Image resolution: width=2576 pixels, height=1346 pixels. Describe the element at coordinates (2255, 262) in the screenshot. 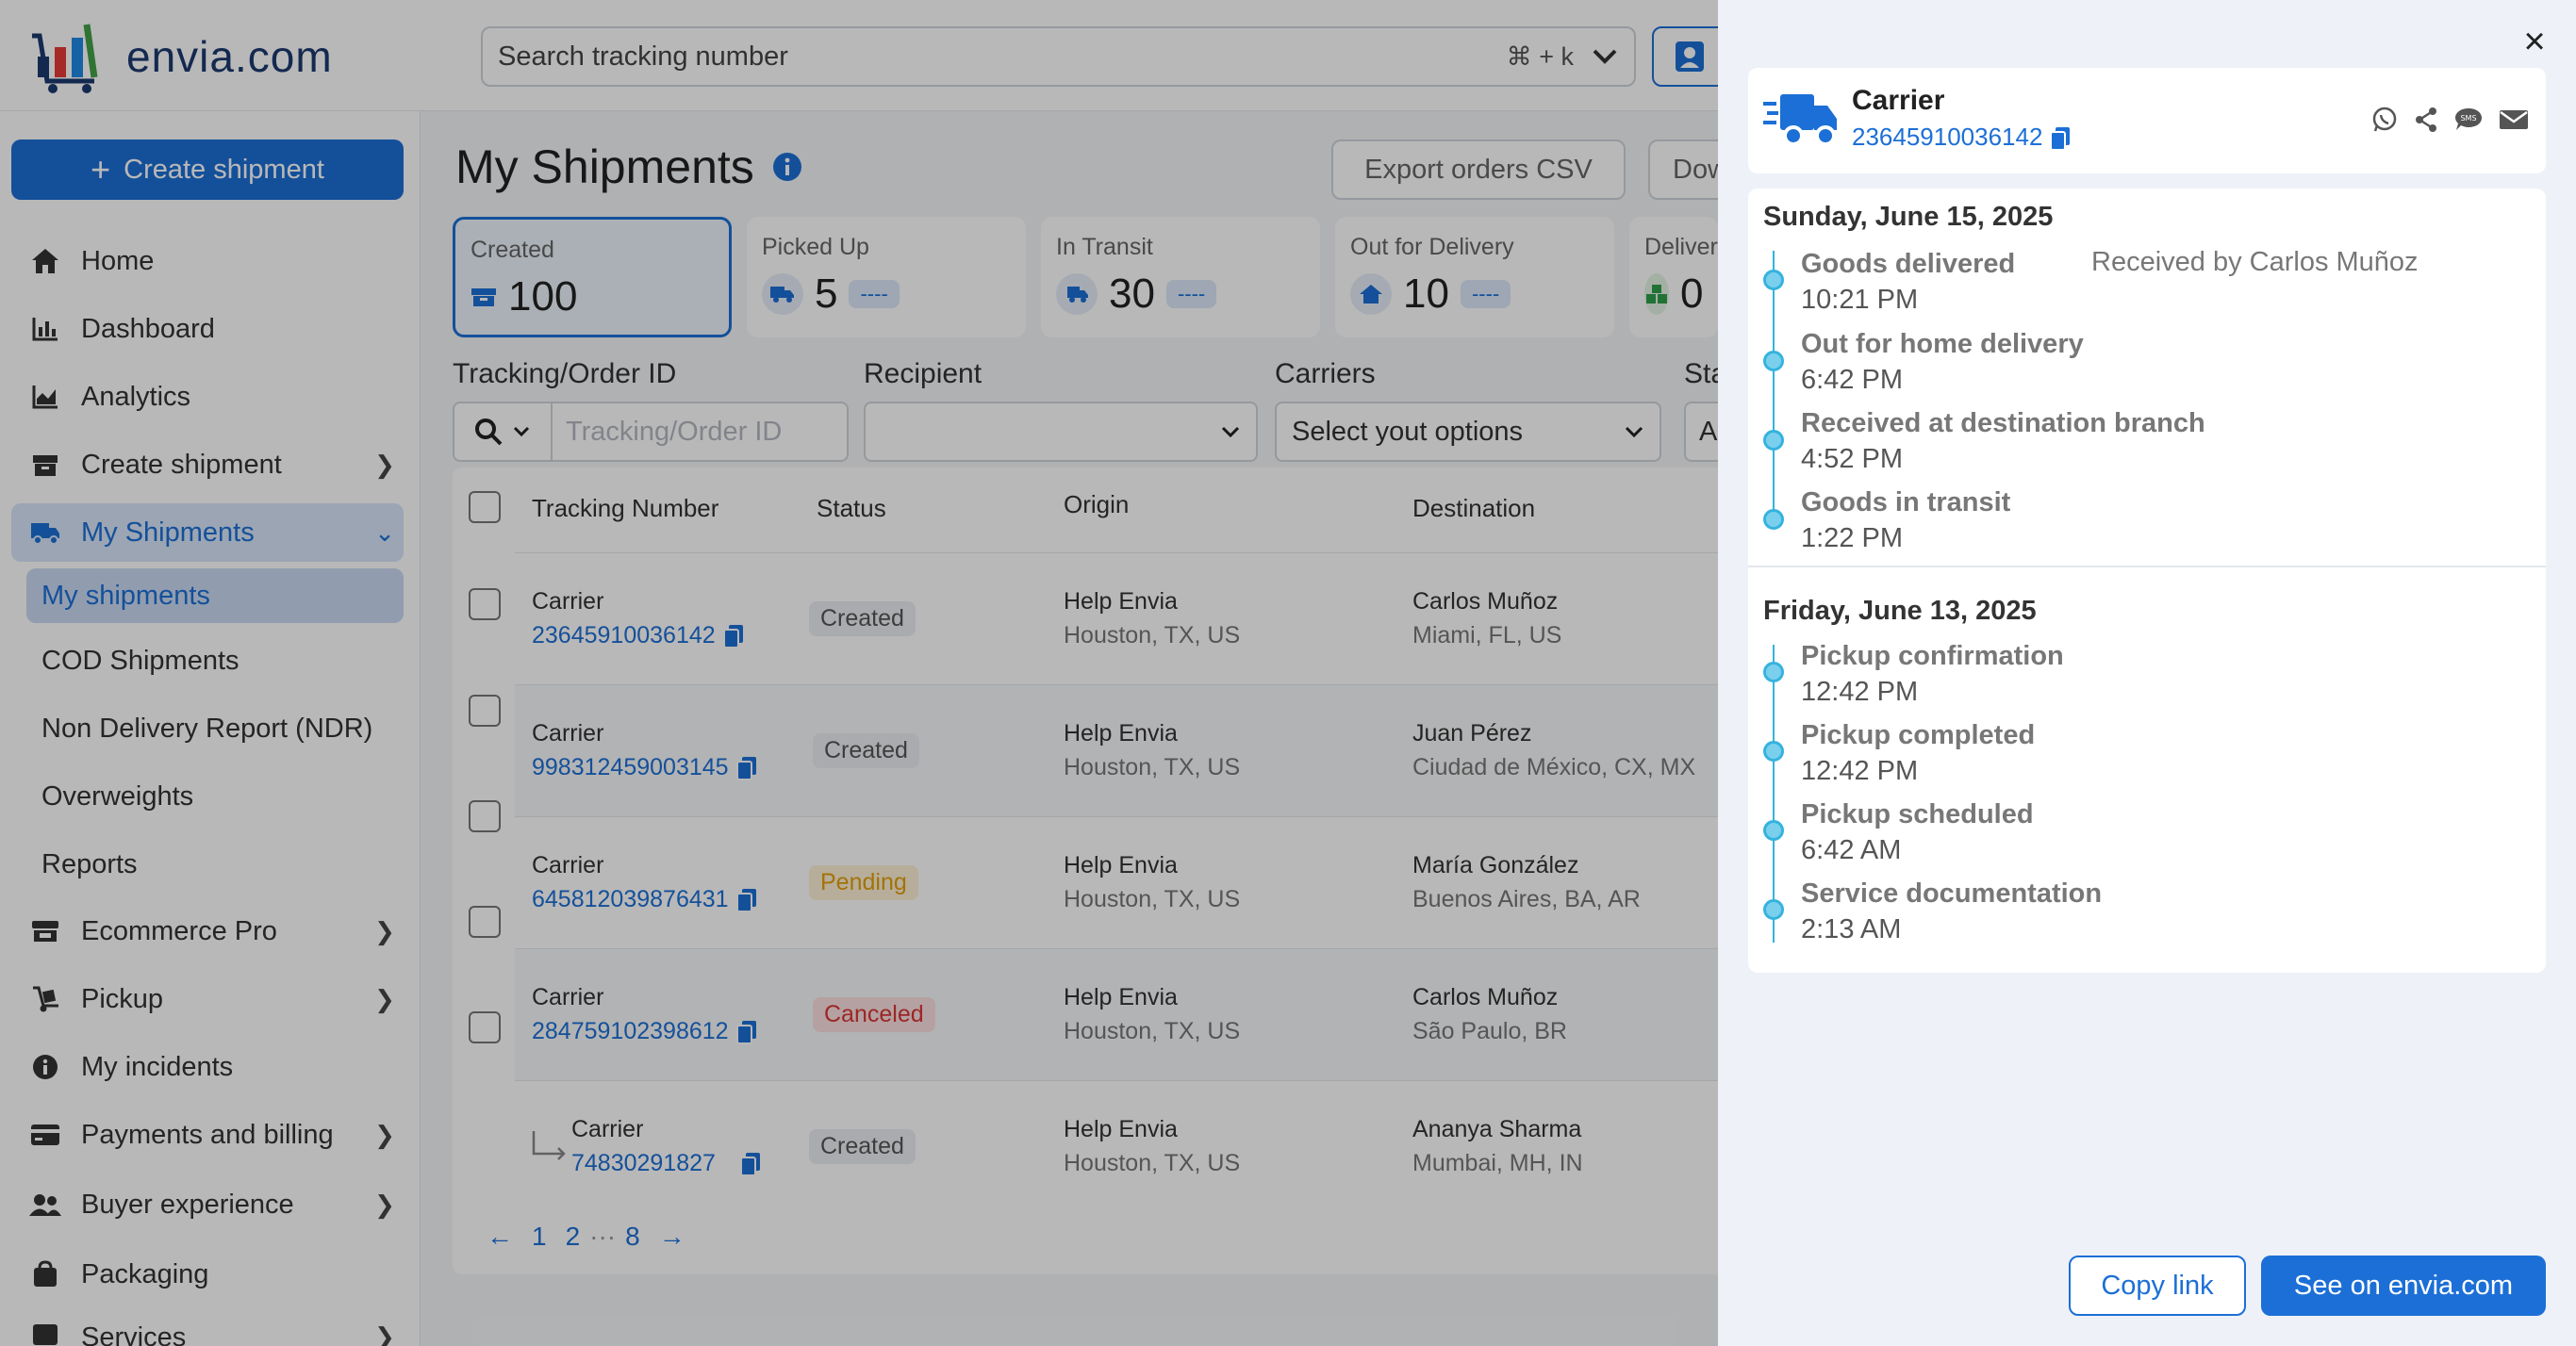

I see `event-note: Received by Carlos Muñoz` at that location.